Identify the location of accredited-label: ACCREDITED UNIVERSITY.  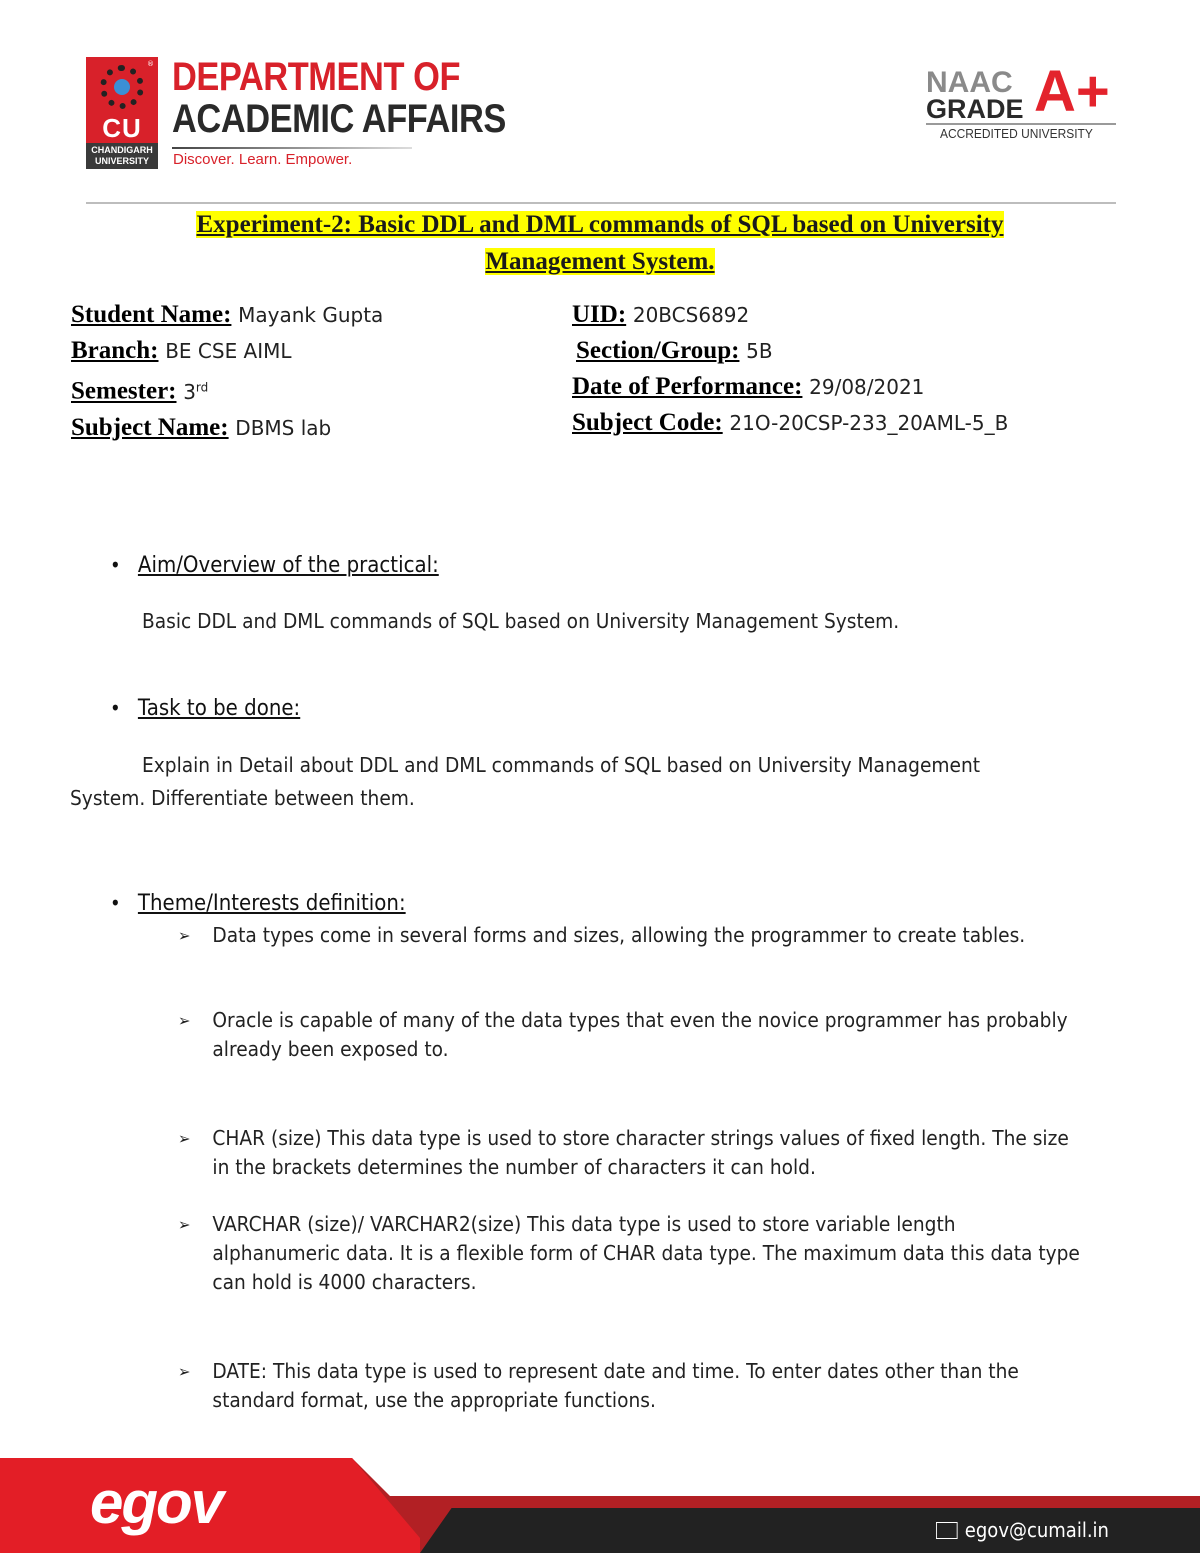
(1016, 133).